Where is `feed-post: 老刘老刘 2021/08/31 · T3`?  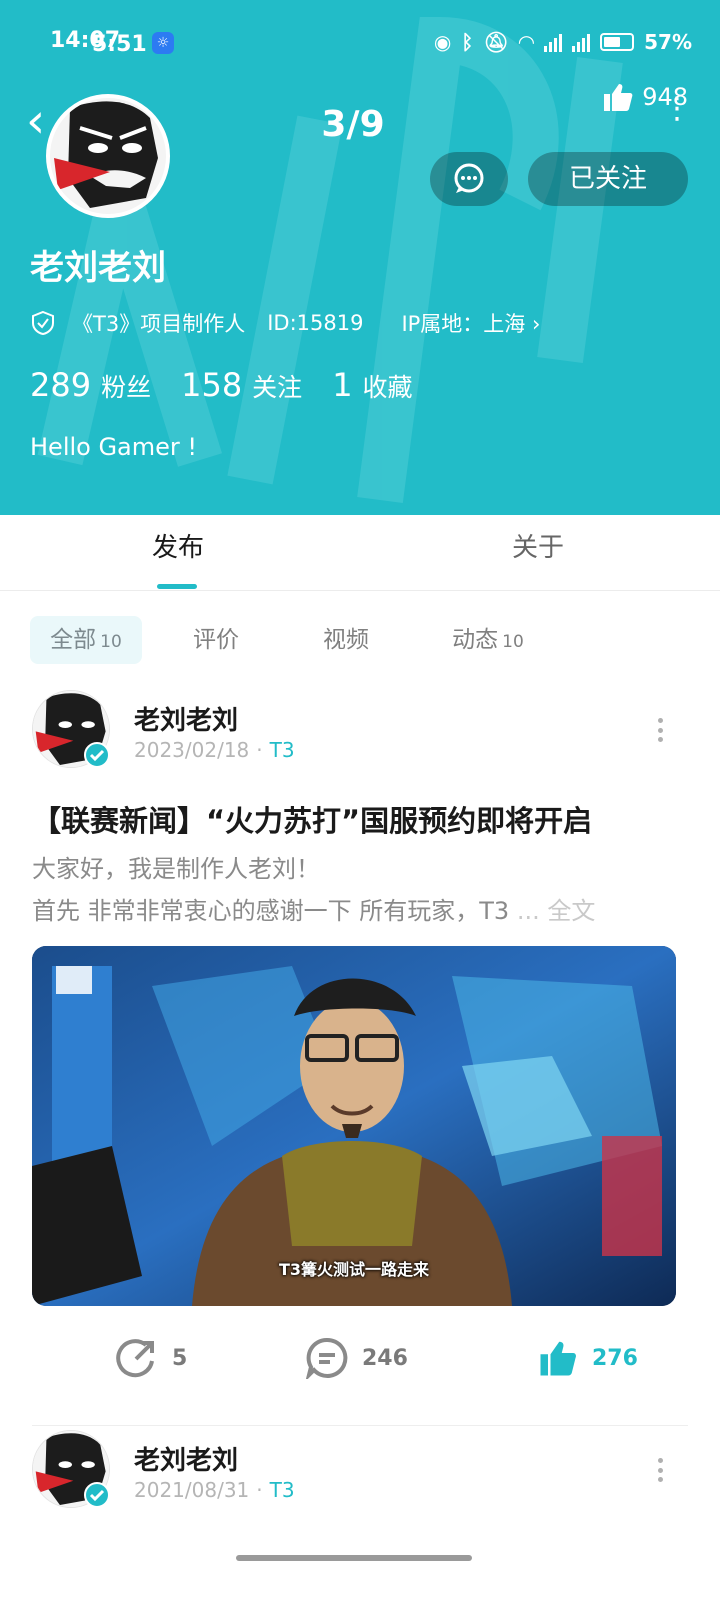 feed-post: 老刘老刘 2021/08/31 · T3 is located at coordinates (360, 1490).